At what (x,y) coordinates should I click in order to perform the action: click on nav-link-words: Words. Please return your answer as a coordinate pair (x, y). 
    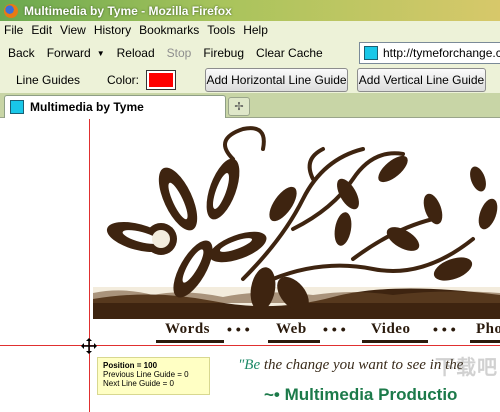
    Looking at the image, I should click on (187, 329).